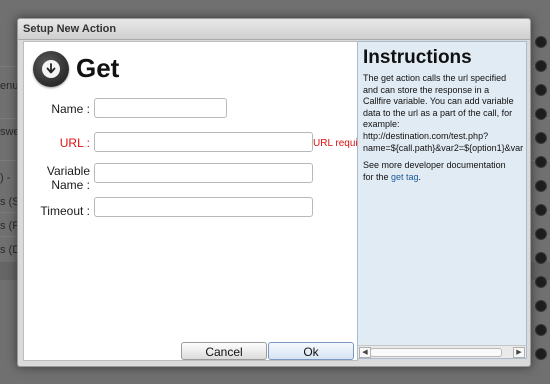 This screenshot has width=550, height=384. I want to click on more-prefix: See more developer documentation for the, so click(434, 171).